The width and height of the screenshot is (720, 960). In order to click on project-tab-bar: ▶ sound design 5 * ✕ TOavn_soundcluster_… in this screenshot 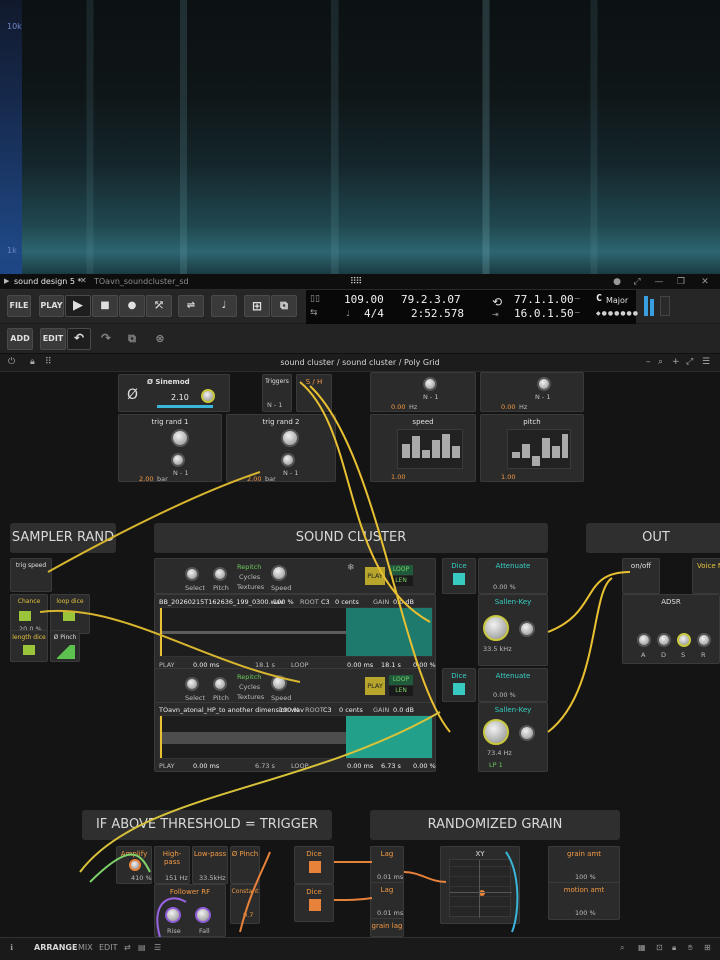, I will do `click(360, 282)`.